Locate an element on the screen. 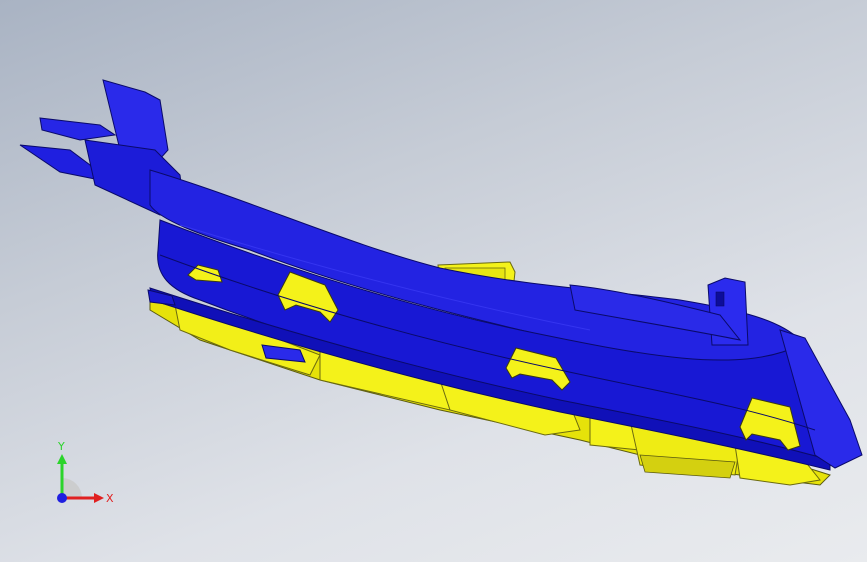 This screenshot has height=562, width=867. y-axis-label: Y is located at coordinates (61, 446).